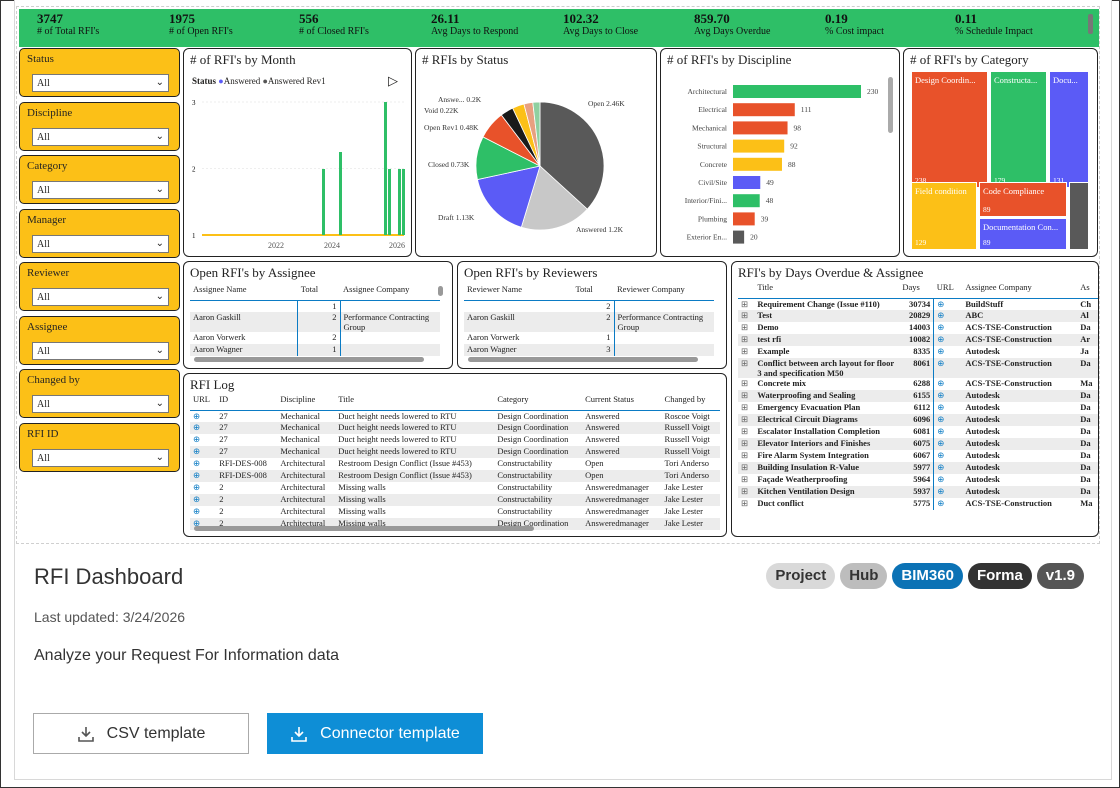 The width and height of the screenshot is (1120, 788). I want to click on treemap-tile: Code Compliance 89, so click(1023, 199).